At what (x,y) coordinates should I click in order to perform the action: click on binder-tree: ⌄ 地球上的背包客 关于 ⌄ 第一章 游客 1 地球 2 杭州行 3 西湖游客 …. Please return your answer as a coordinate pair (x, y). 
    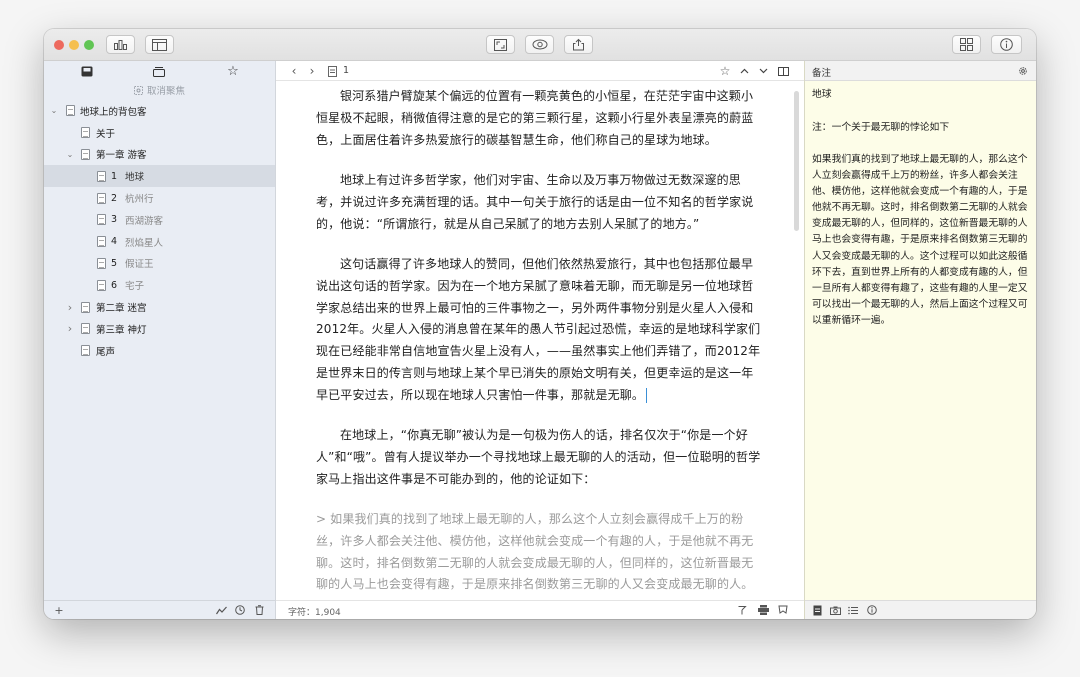
    Looking at the image, I should click on (159, 231).